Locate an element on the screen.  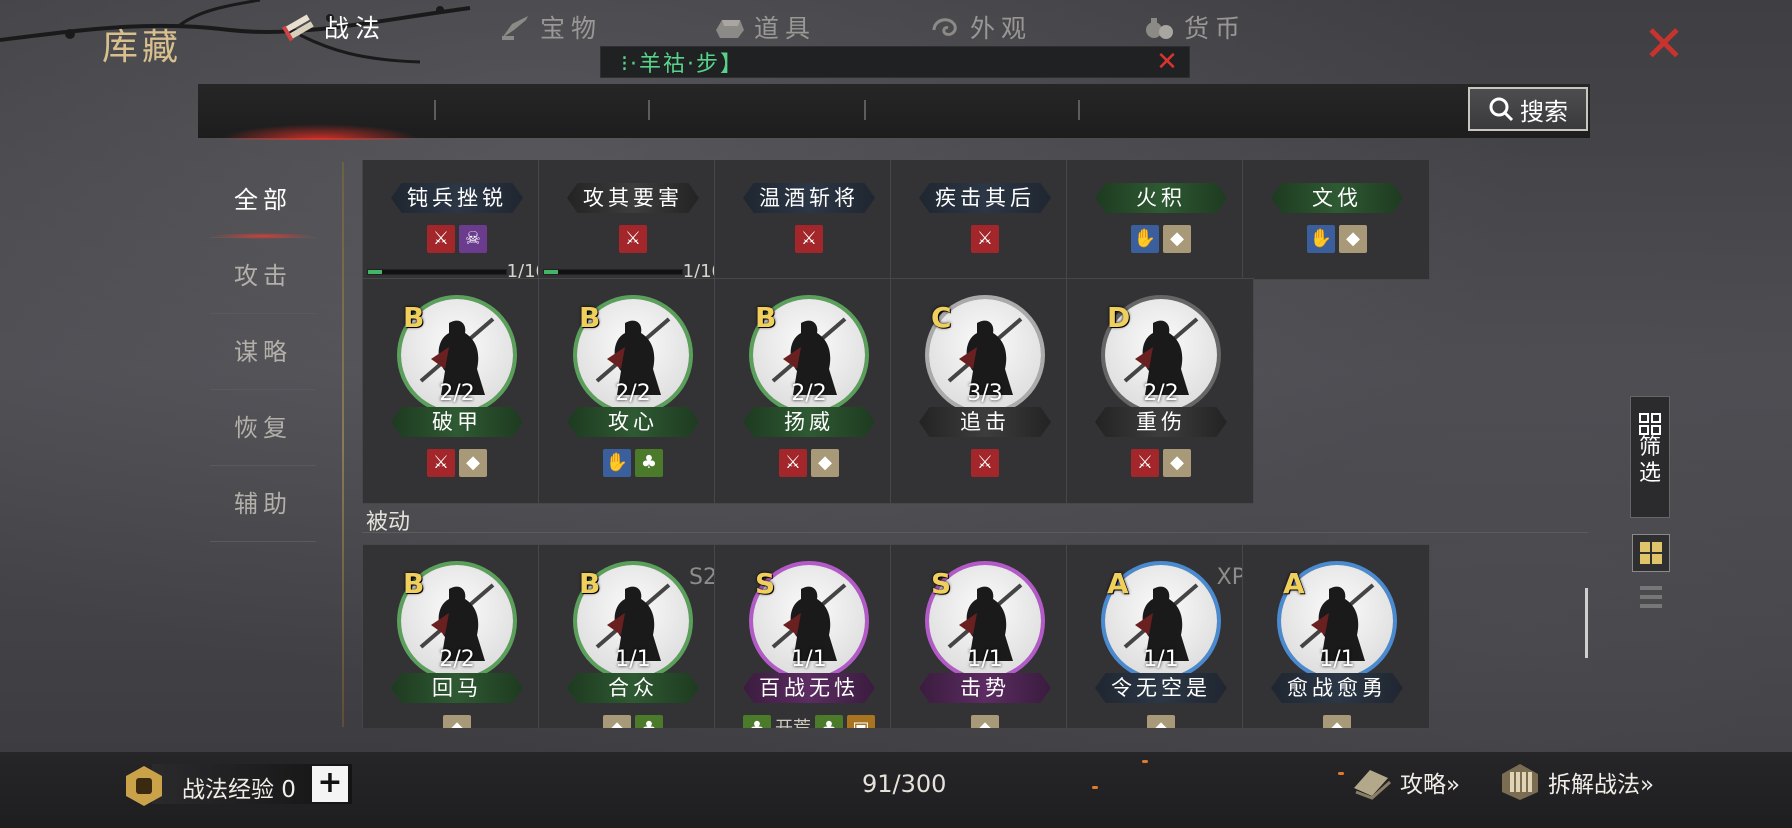
filter-button: 筛 选 is located at coordinates (1650, 457).